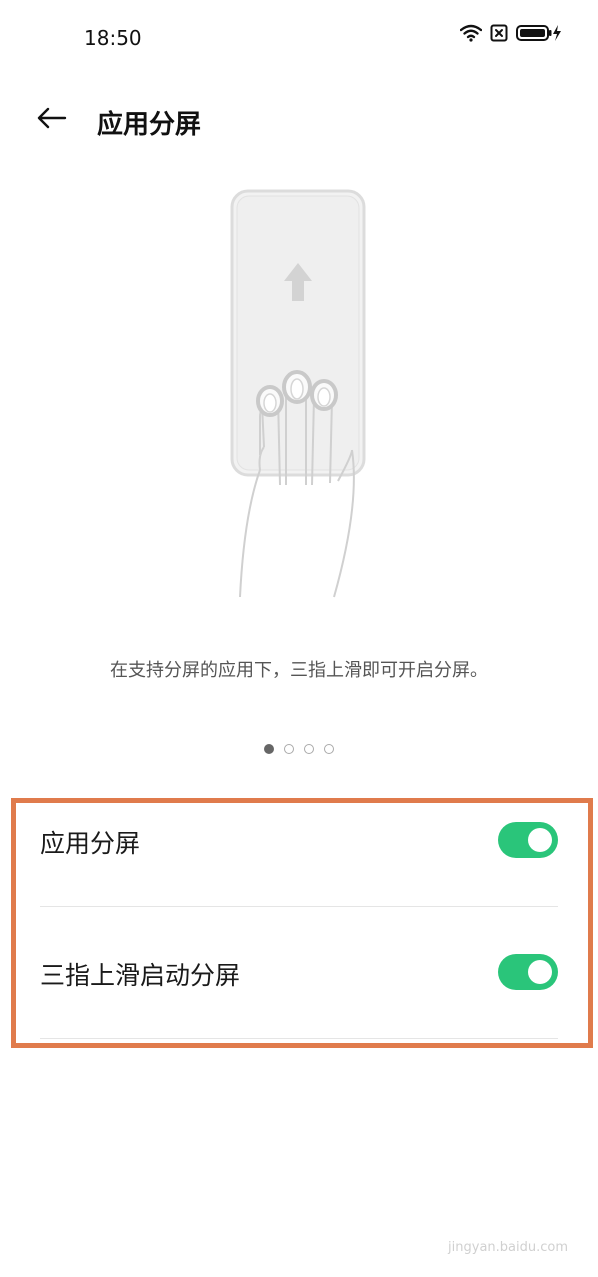 The height and width of the screenshot is (1277, 598). I want to click on status-time: 18:50, so click(113, 38).